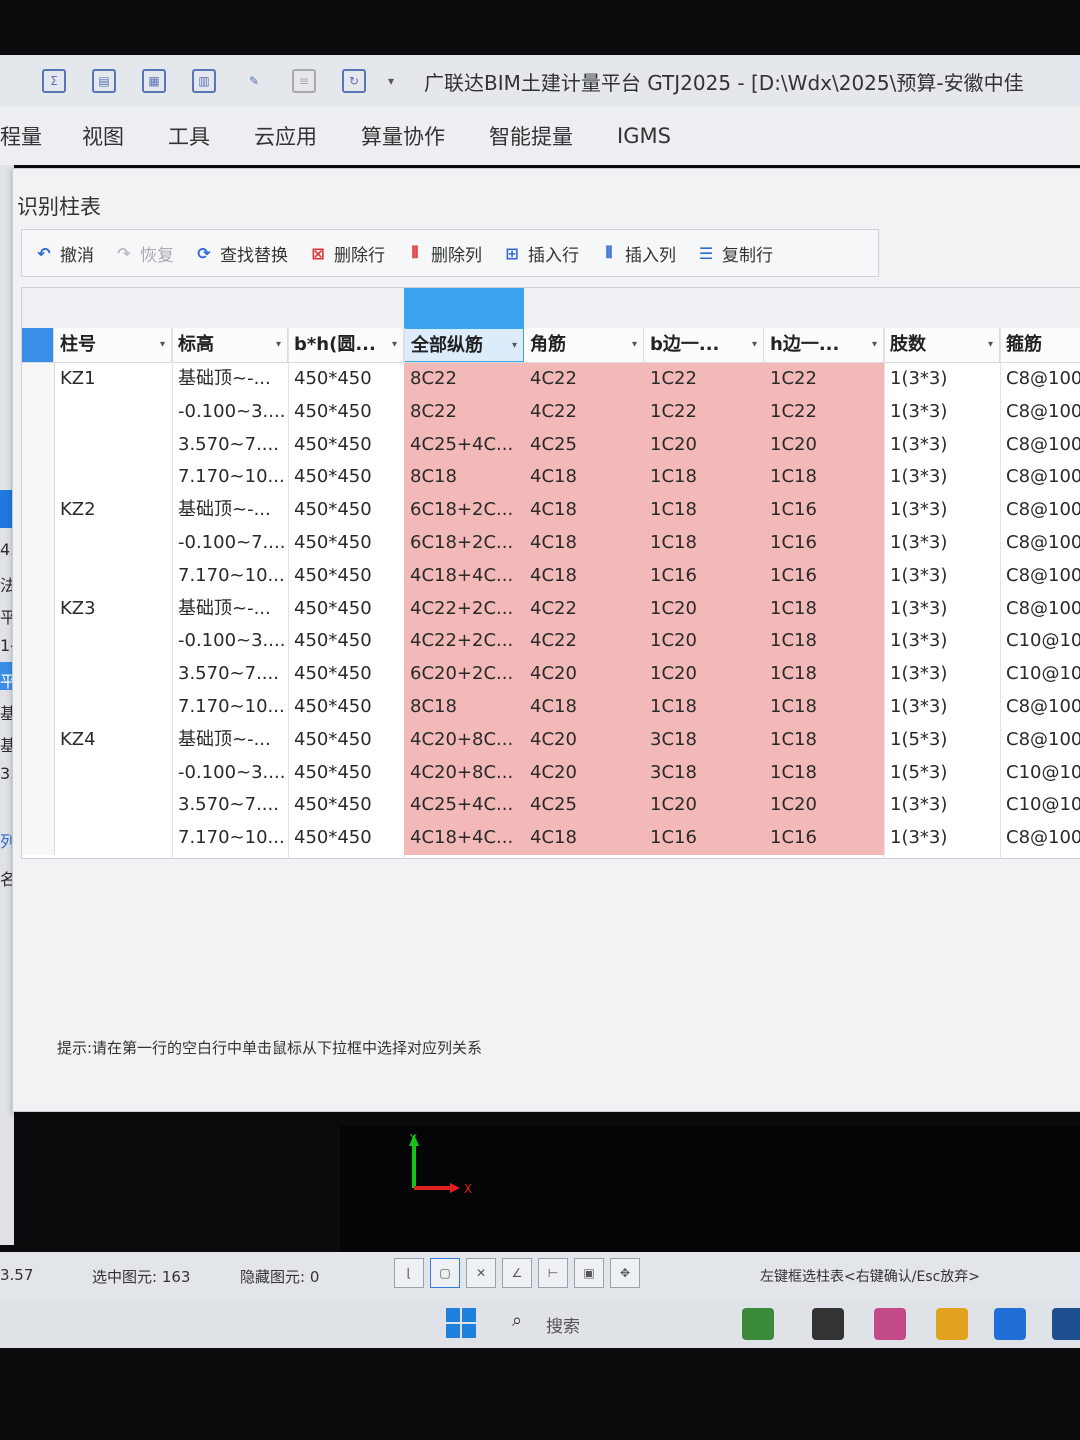 The height and width of the screenshot is (1440, 1080). I want to click on folder-icon, so click(952, 1324).